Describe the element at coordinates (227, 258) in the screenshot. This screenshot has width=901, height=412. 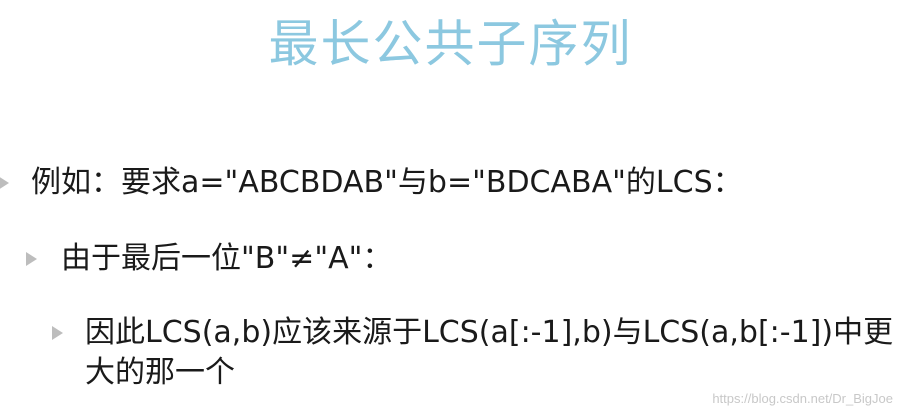
I see `bullet-text: 由于最后一位"B"≠"A"：` at that location.